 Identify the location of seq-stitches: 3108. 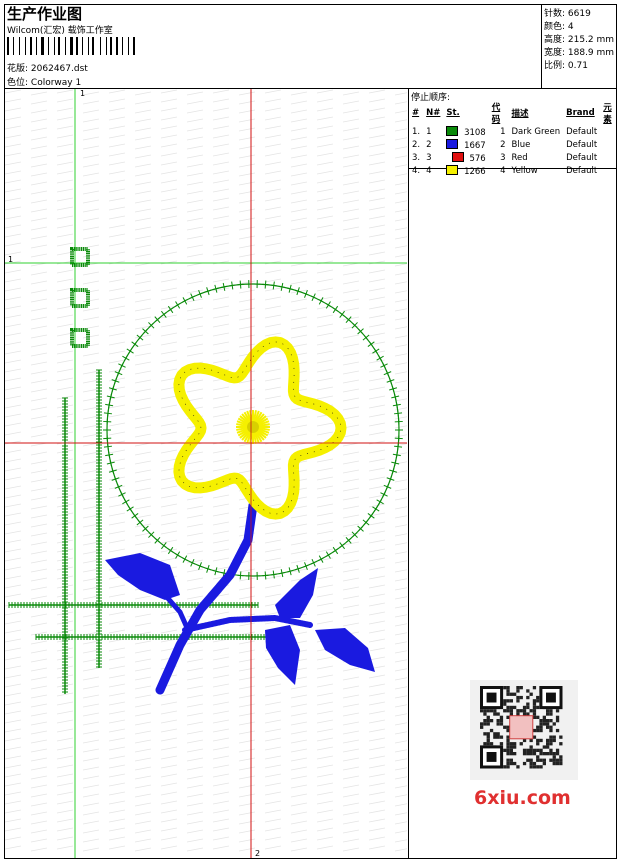
(465, 131).